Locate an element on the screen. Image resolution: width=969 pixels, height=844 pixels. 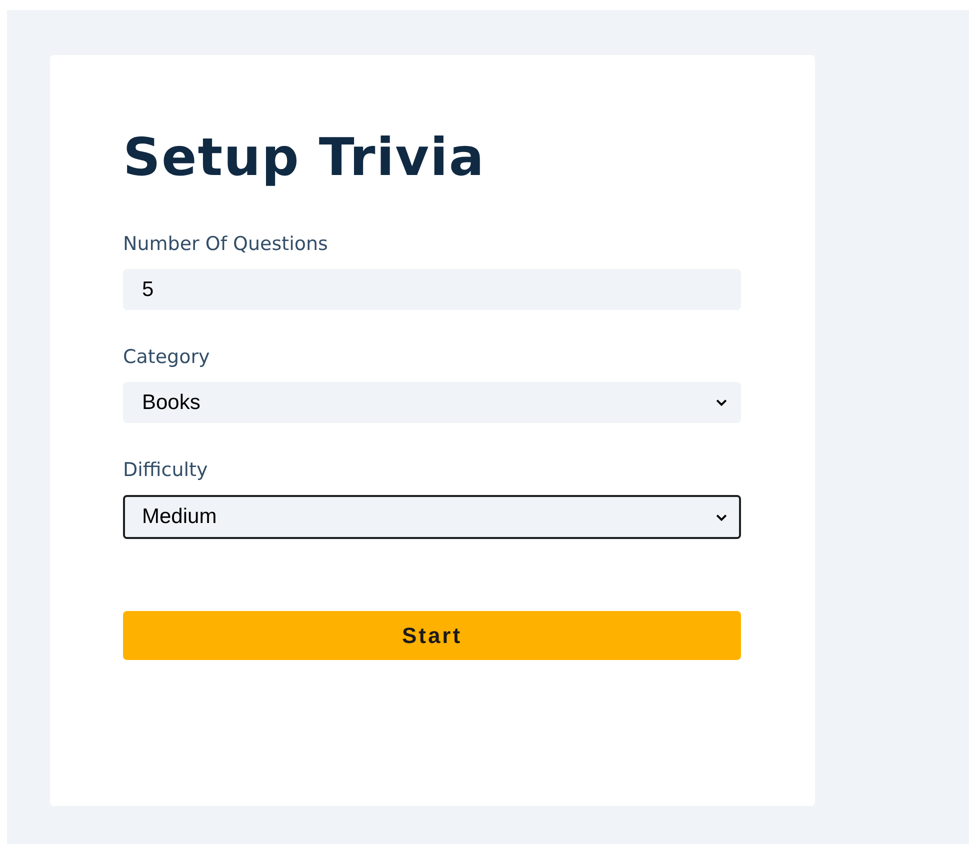
dropdown-select: Books is located at coordinates (432, 403).